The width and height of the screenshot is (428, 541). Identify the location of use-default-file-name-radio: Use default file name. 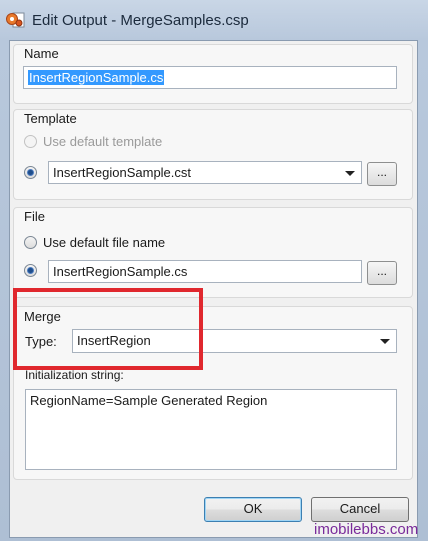
(94, 242).